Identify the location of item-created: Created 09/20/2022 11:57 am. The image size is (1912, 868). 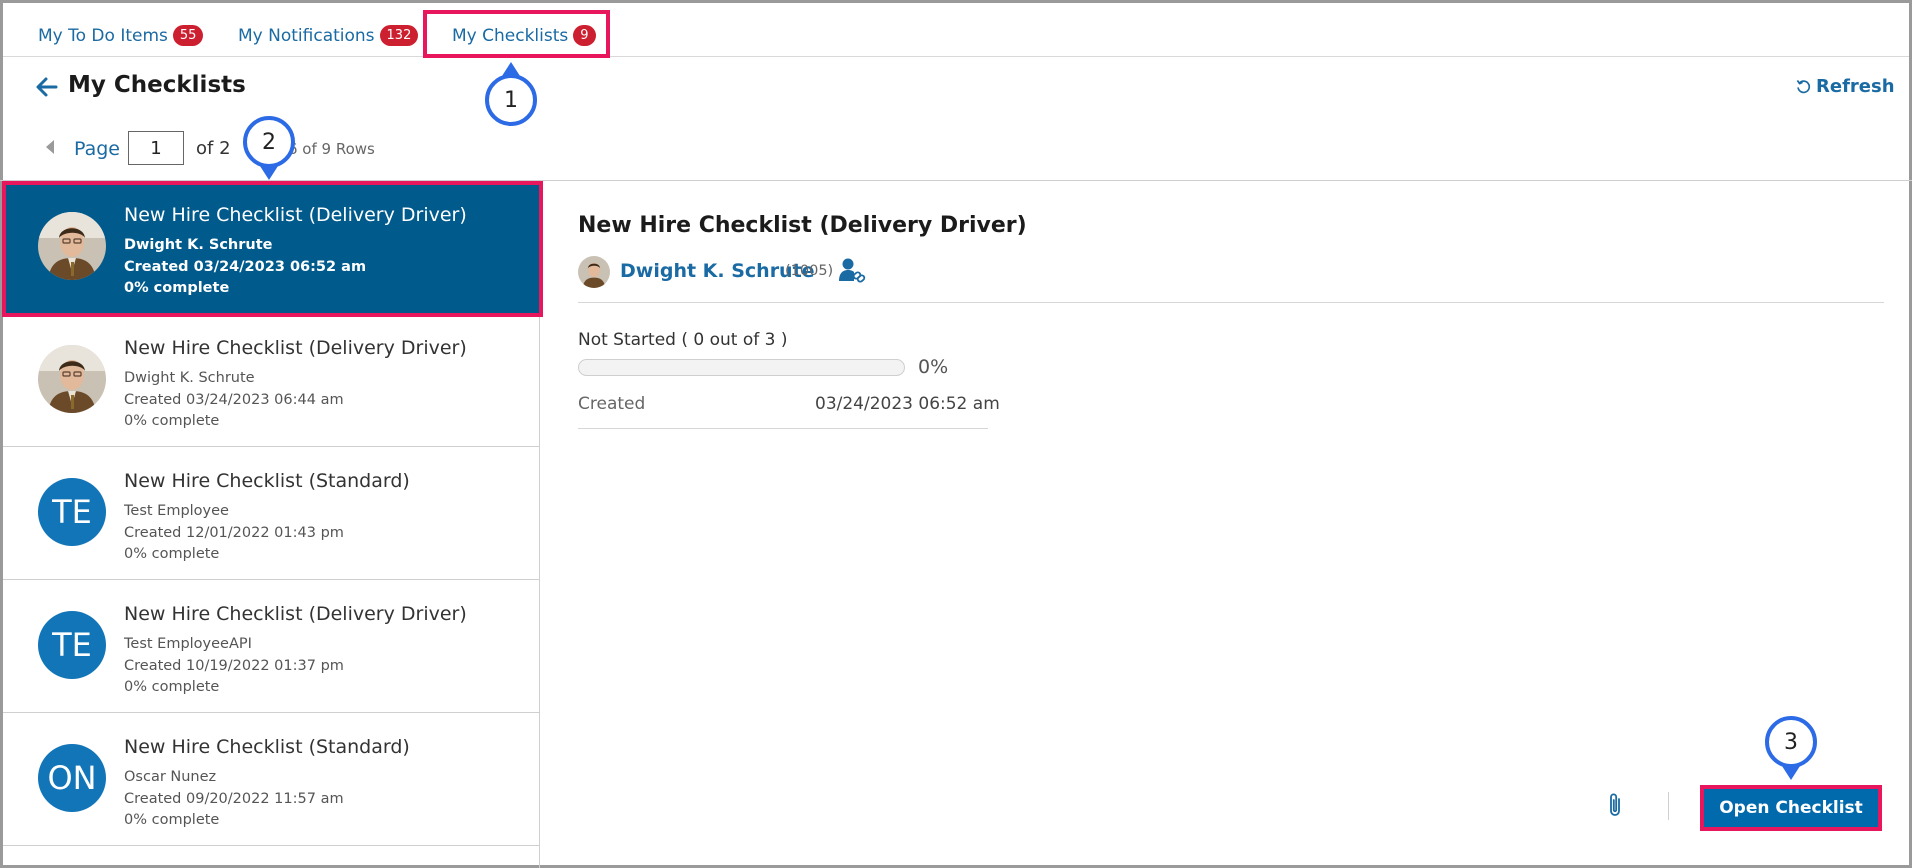
(234, 799).